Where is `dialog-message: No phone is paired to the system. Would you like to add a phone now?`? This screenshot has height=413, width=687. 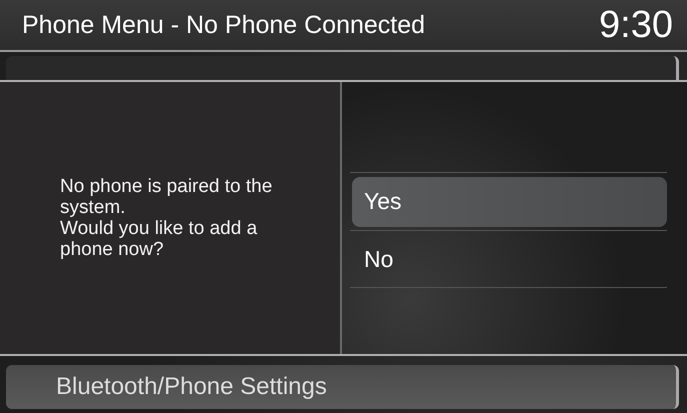
dialog-message: No phone is paired to the system. Would you like to add a phone now? is located at coordinates (167, 218).